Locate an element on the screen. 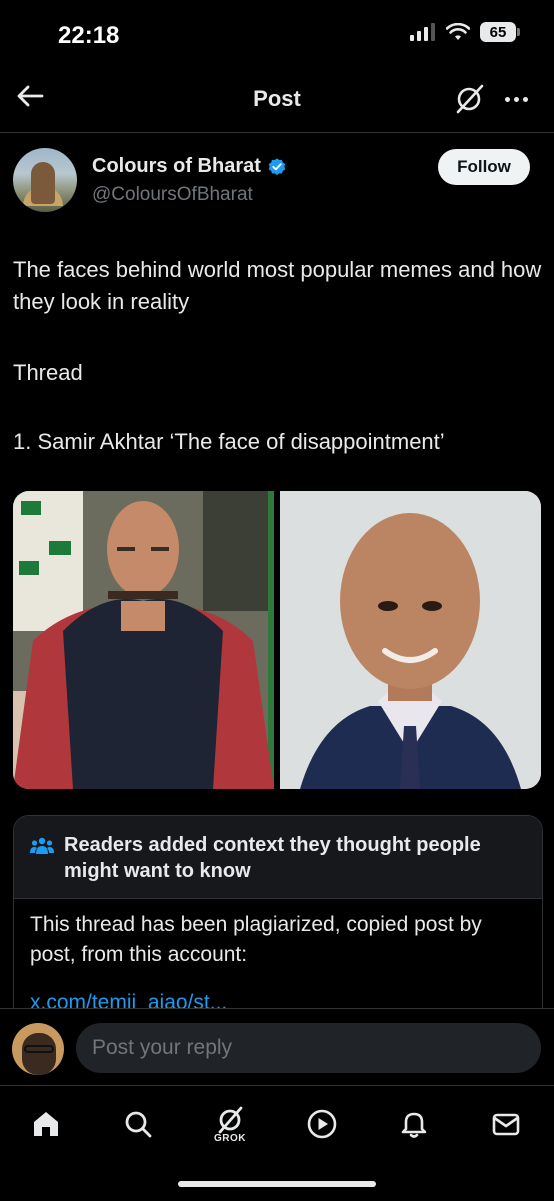  meme-photo-illustration is located at coordinates (143, 640).